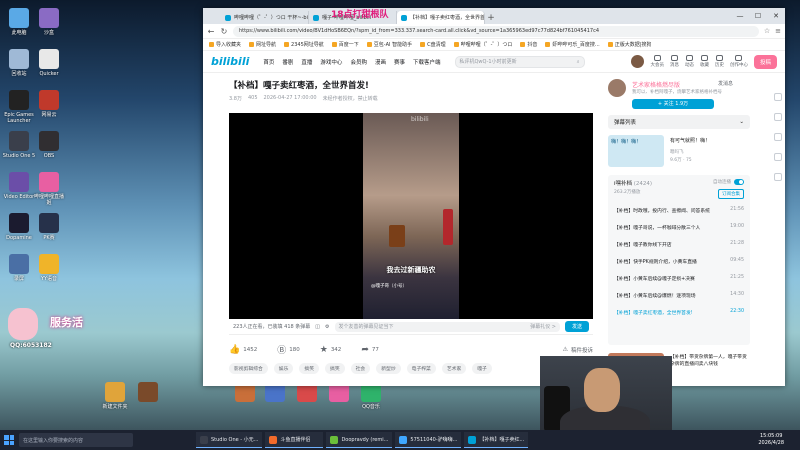 The height and width of the screenshot is (450, 800). What do you see at coordinates (679, 278) in the screenshot?
I see `playlist-episode: 【补档】小黄车后续@嘎子定损+决赛 21:25` at bounding box center [679, 278].